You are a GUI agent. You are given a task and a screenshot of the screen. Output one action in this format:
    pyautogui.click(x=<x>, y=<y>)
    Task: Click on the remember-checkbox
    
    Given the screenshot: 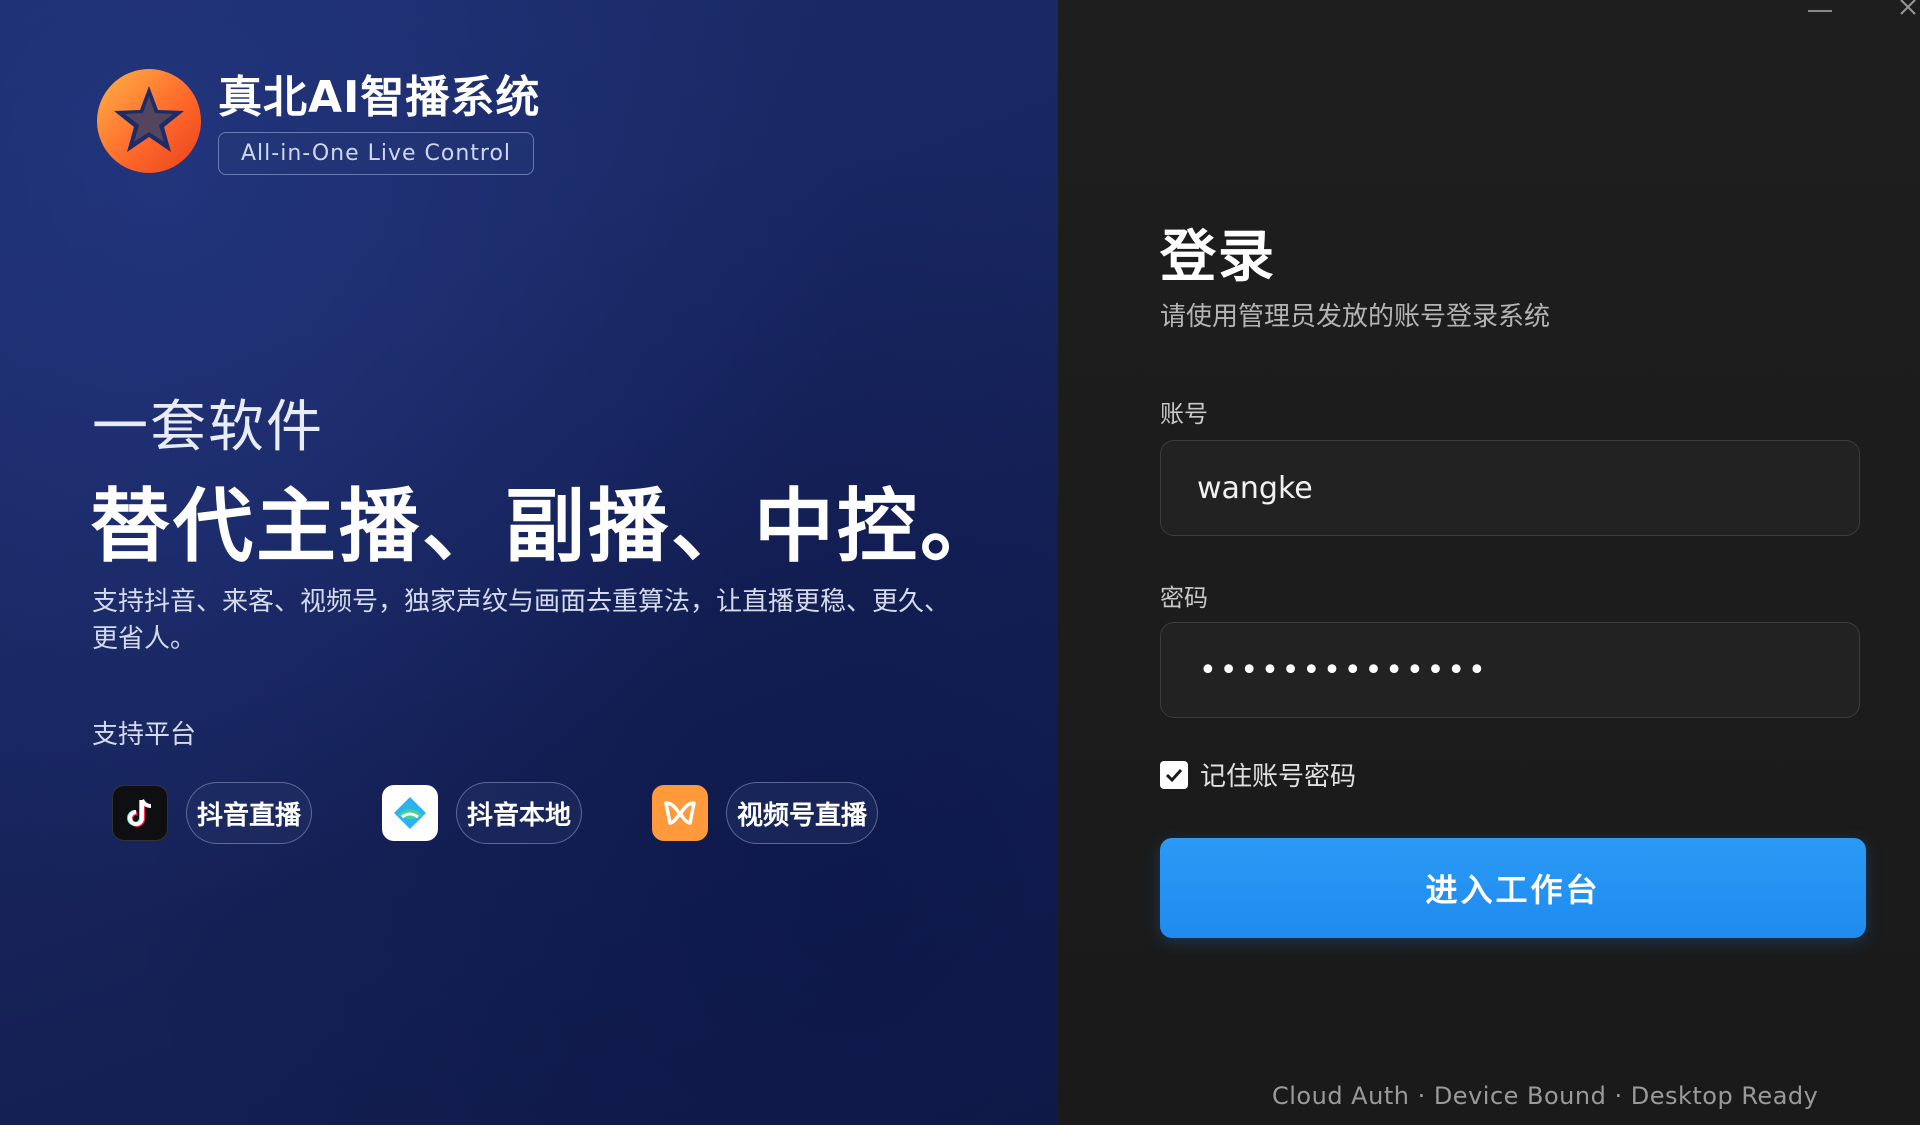 What is the action you would take?
    pyautogui.click(x=1174, y=774)
    